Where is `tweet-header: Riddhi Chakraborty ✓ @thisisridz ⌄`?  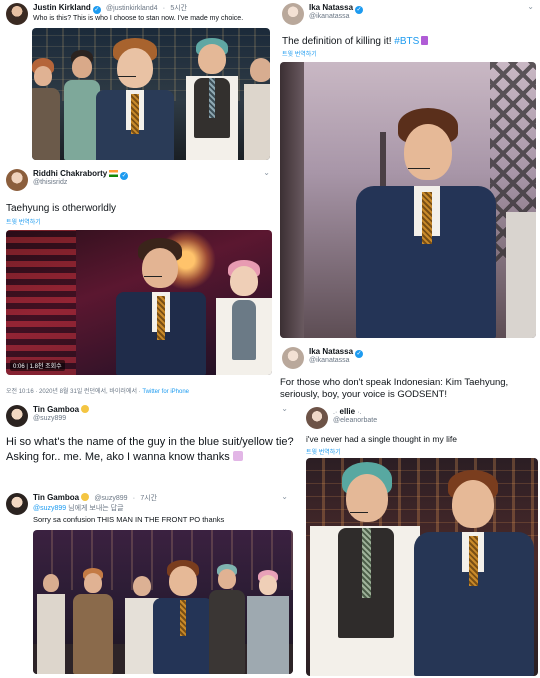
tweet-header: Riddhi Chakraborty ✓ @thisisridz ⌄ is located at coordinates (138, 181).